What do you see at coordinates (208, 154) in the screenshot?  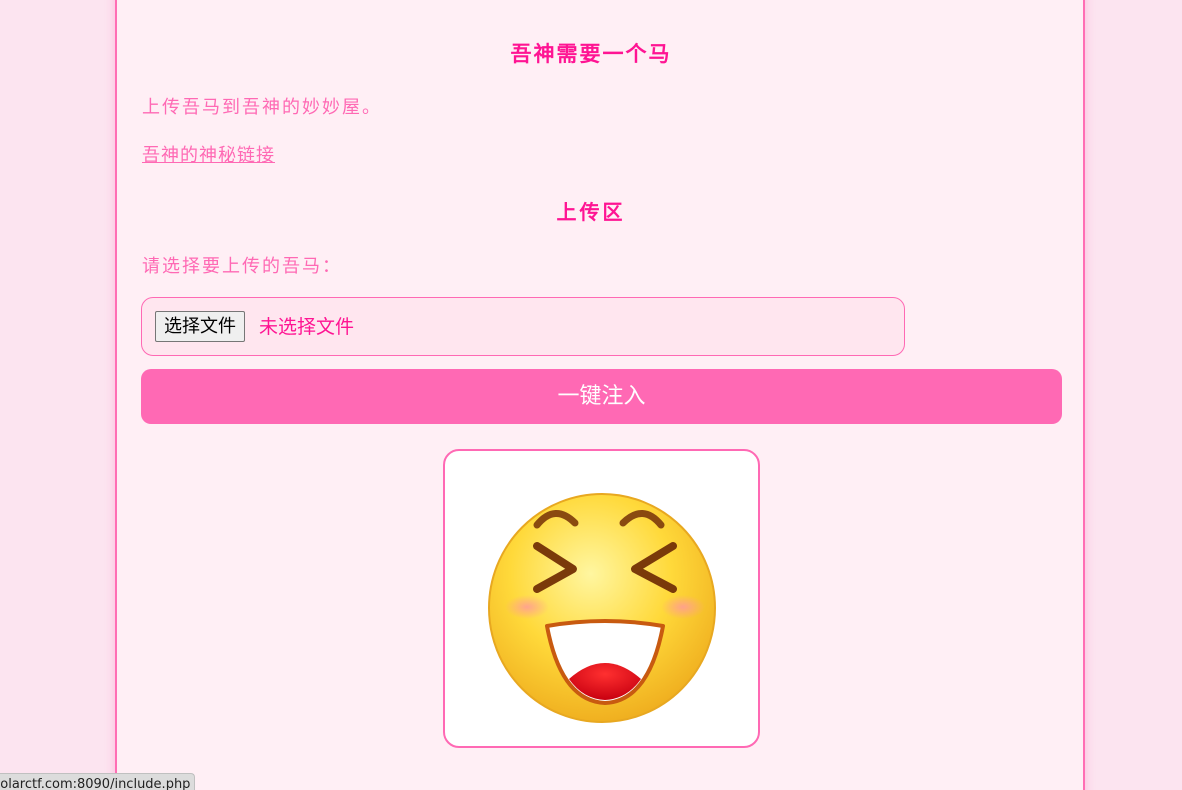 I see `secret-link: 吾神的神秘链接` at bounding box center [208, 154].